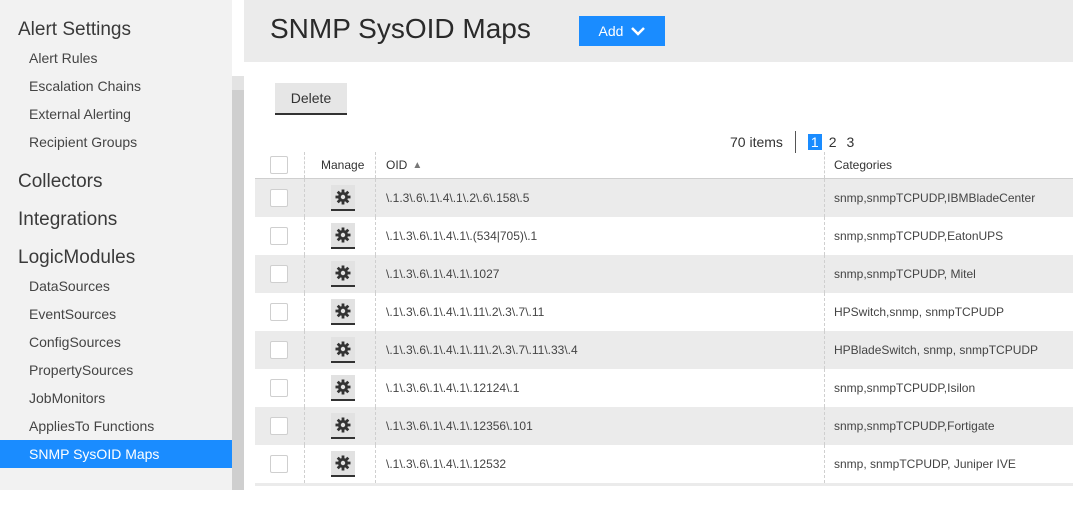 Image resolution: width=1073 pixels, height=515 pixels. What do you see at coordinates (833, 142) in the screenshot?
I see `page-2-link: 2` at bounding box center [833, 142].